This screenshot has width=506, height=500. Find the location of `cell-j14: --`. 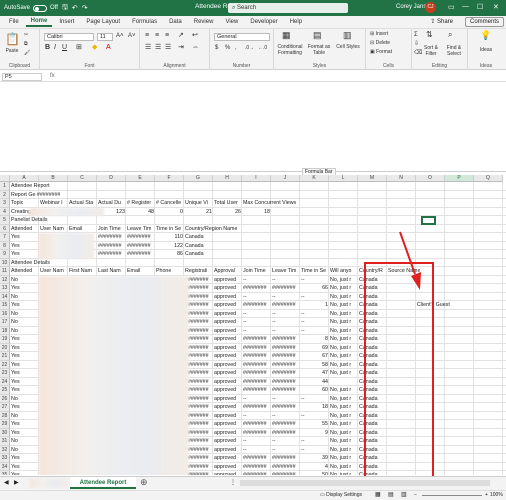

cell-j14: -- is located at coordinates (273, 297).